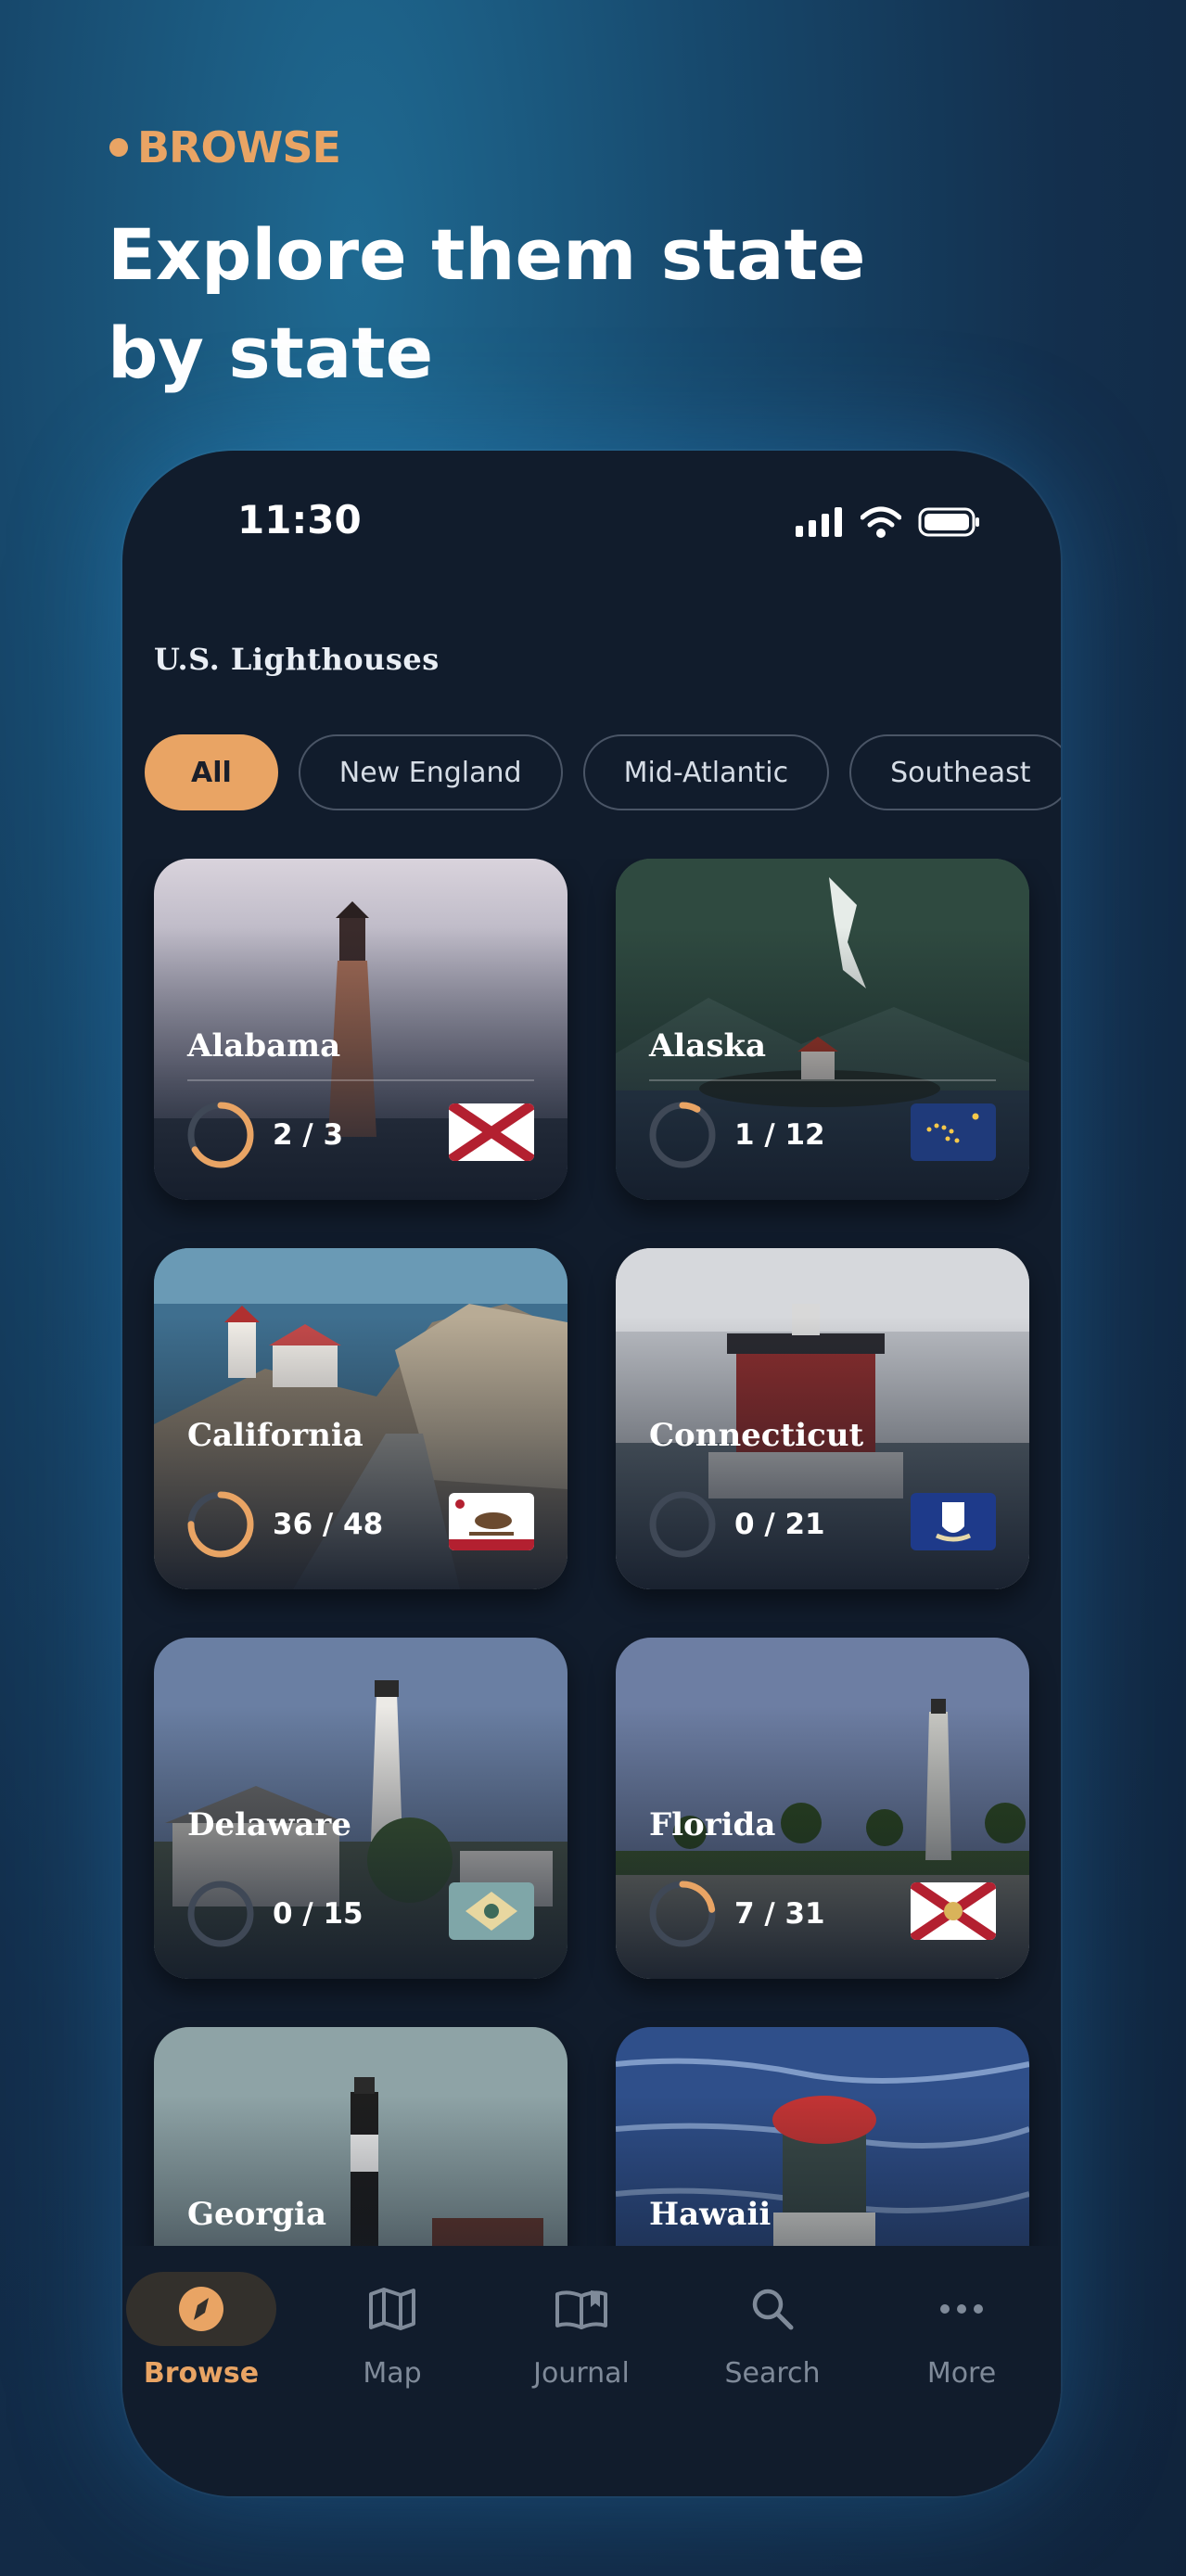 The width and height of the screenshot is (1186, 2576). I want to click on tab-browse-highlight, so click(201, 2309).